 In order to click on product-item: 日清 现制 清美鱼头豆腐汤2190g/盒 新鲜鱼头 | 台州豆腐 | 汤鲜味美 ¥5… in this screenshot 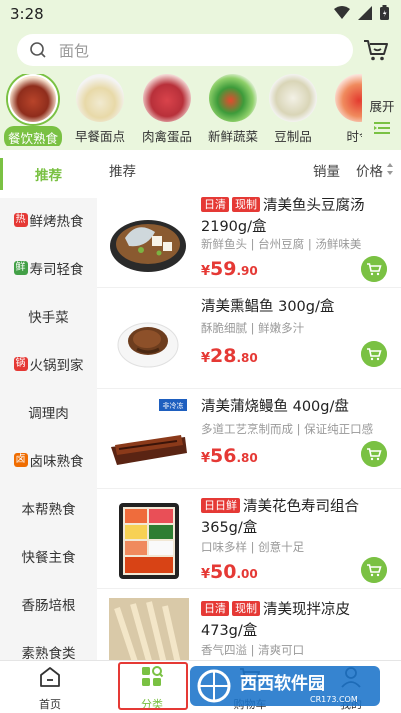, I will do `click(249, 238)`.